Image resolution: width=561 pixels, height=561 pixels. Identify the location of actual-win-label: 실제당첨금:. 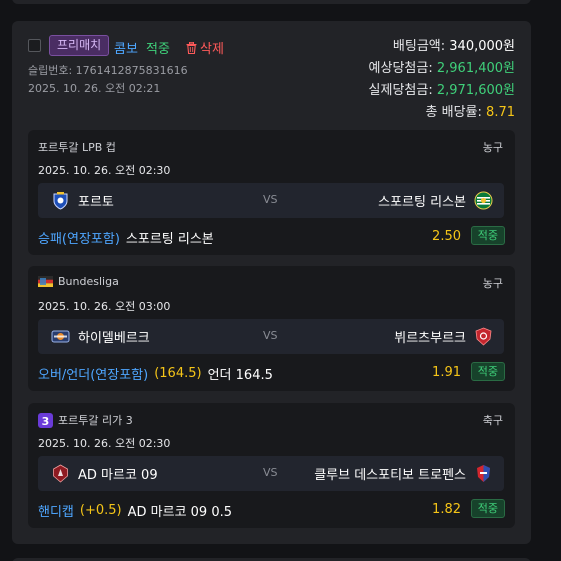
(400, 90).